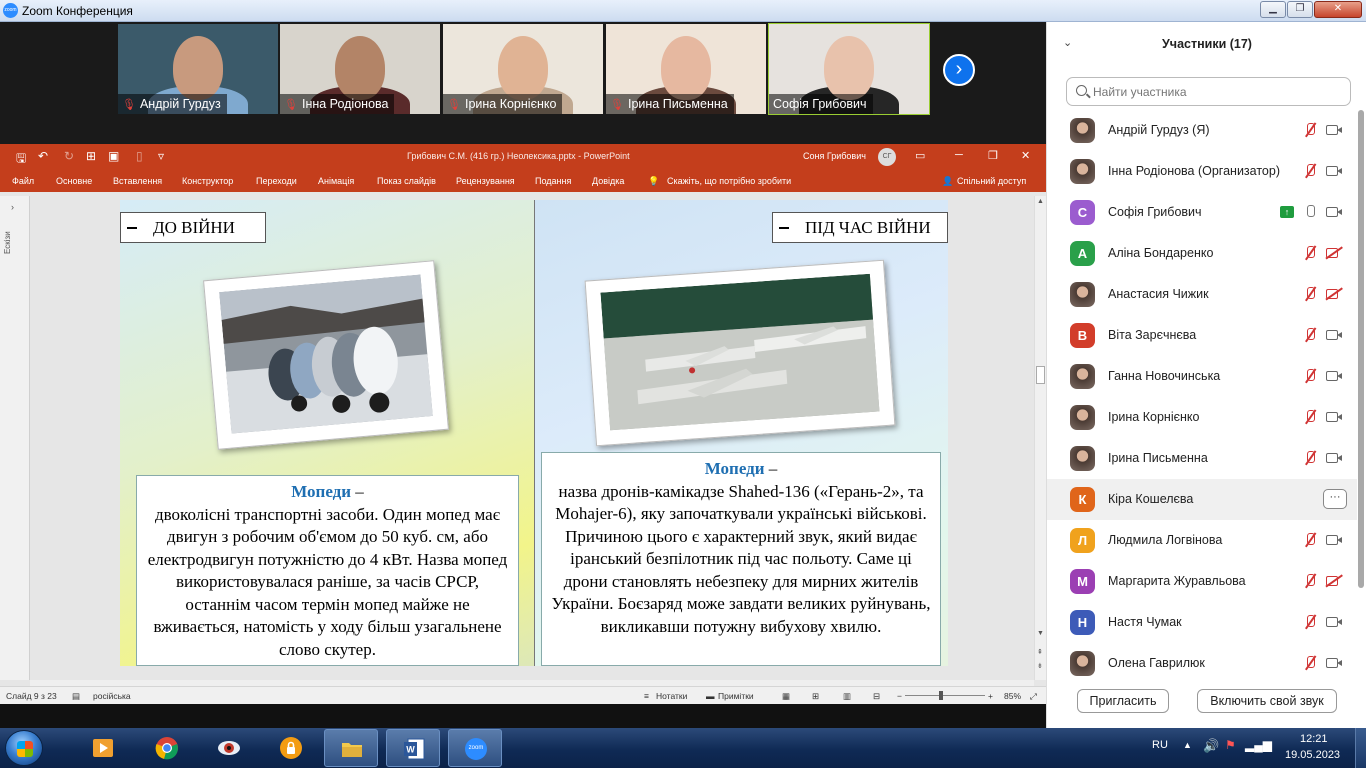 The height and width of the screenshot is (768, 1366). What do you see at coordinates (899, 696) in the screenshot?
I see `zoom-out-icon: −` at bounding box center [899, 696].